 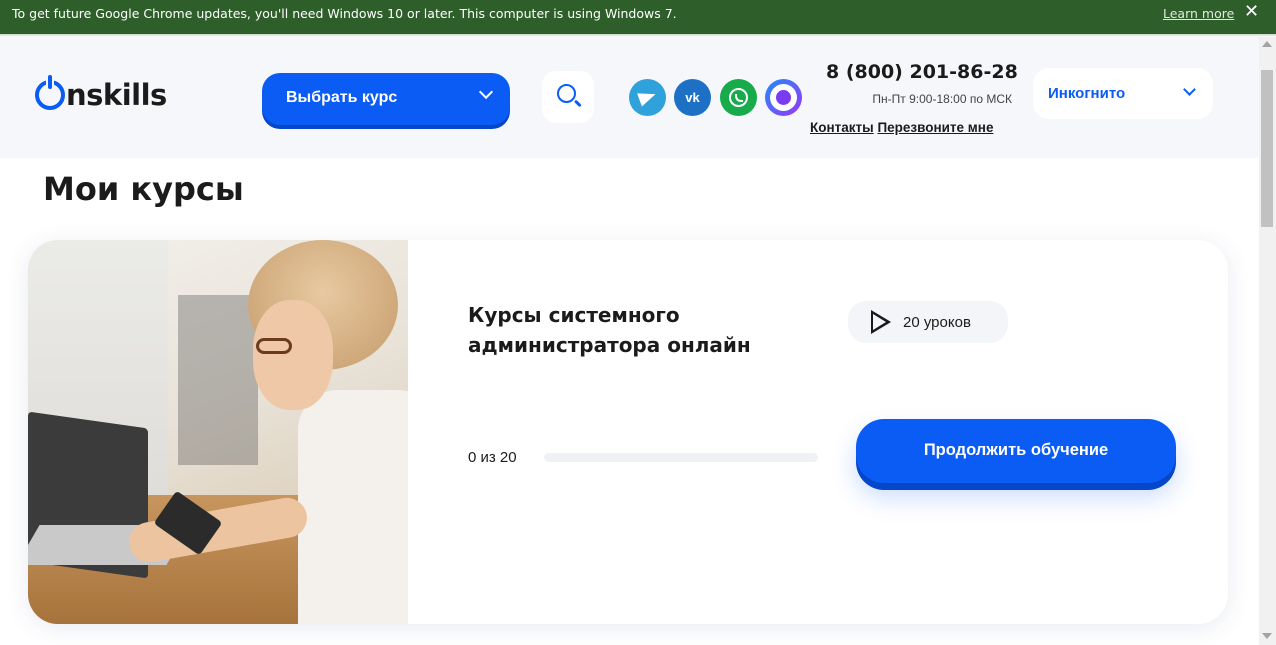 I want to click on scroll-thumb, so click(x=1267, y=148).